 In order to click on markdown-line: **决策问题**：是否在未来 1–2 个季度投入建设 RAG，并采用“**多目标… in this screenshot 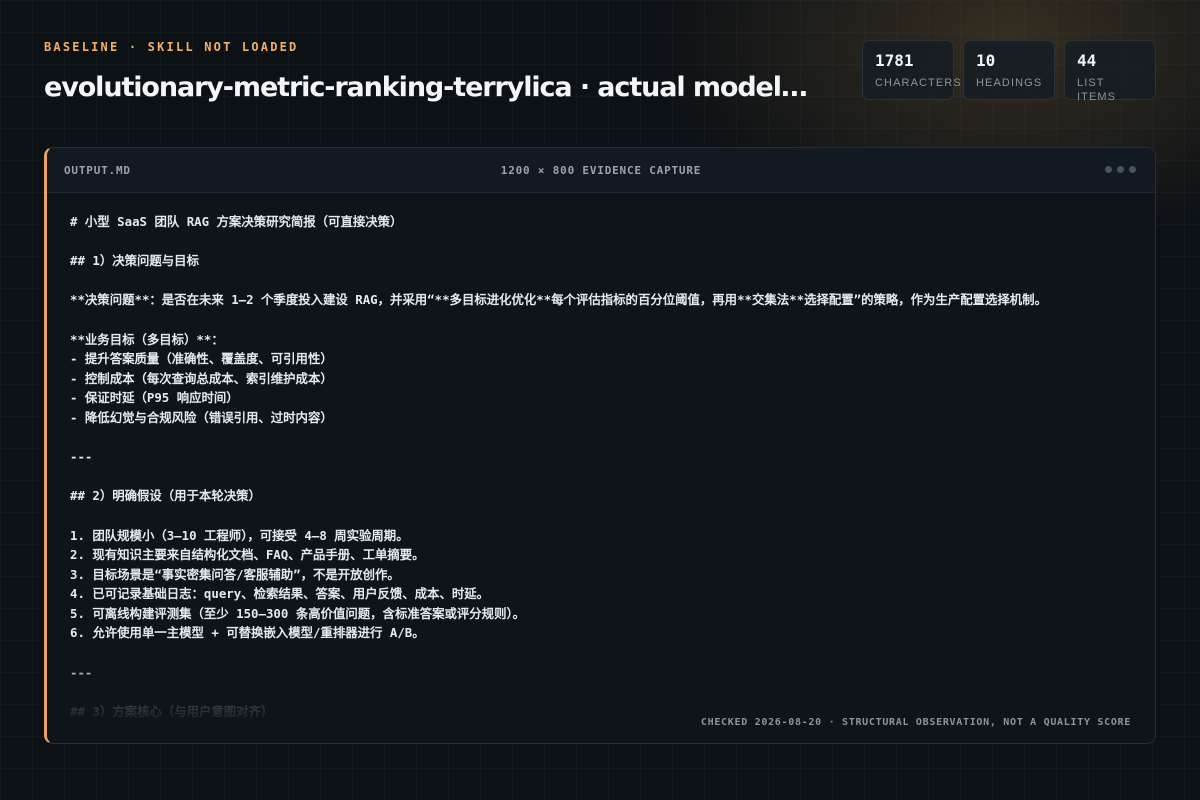, I will do `click(558, 300)`.